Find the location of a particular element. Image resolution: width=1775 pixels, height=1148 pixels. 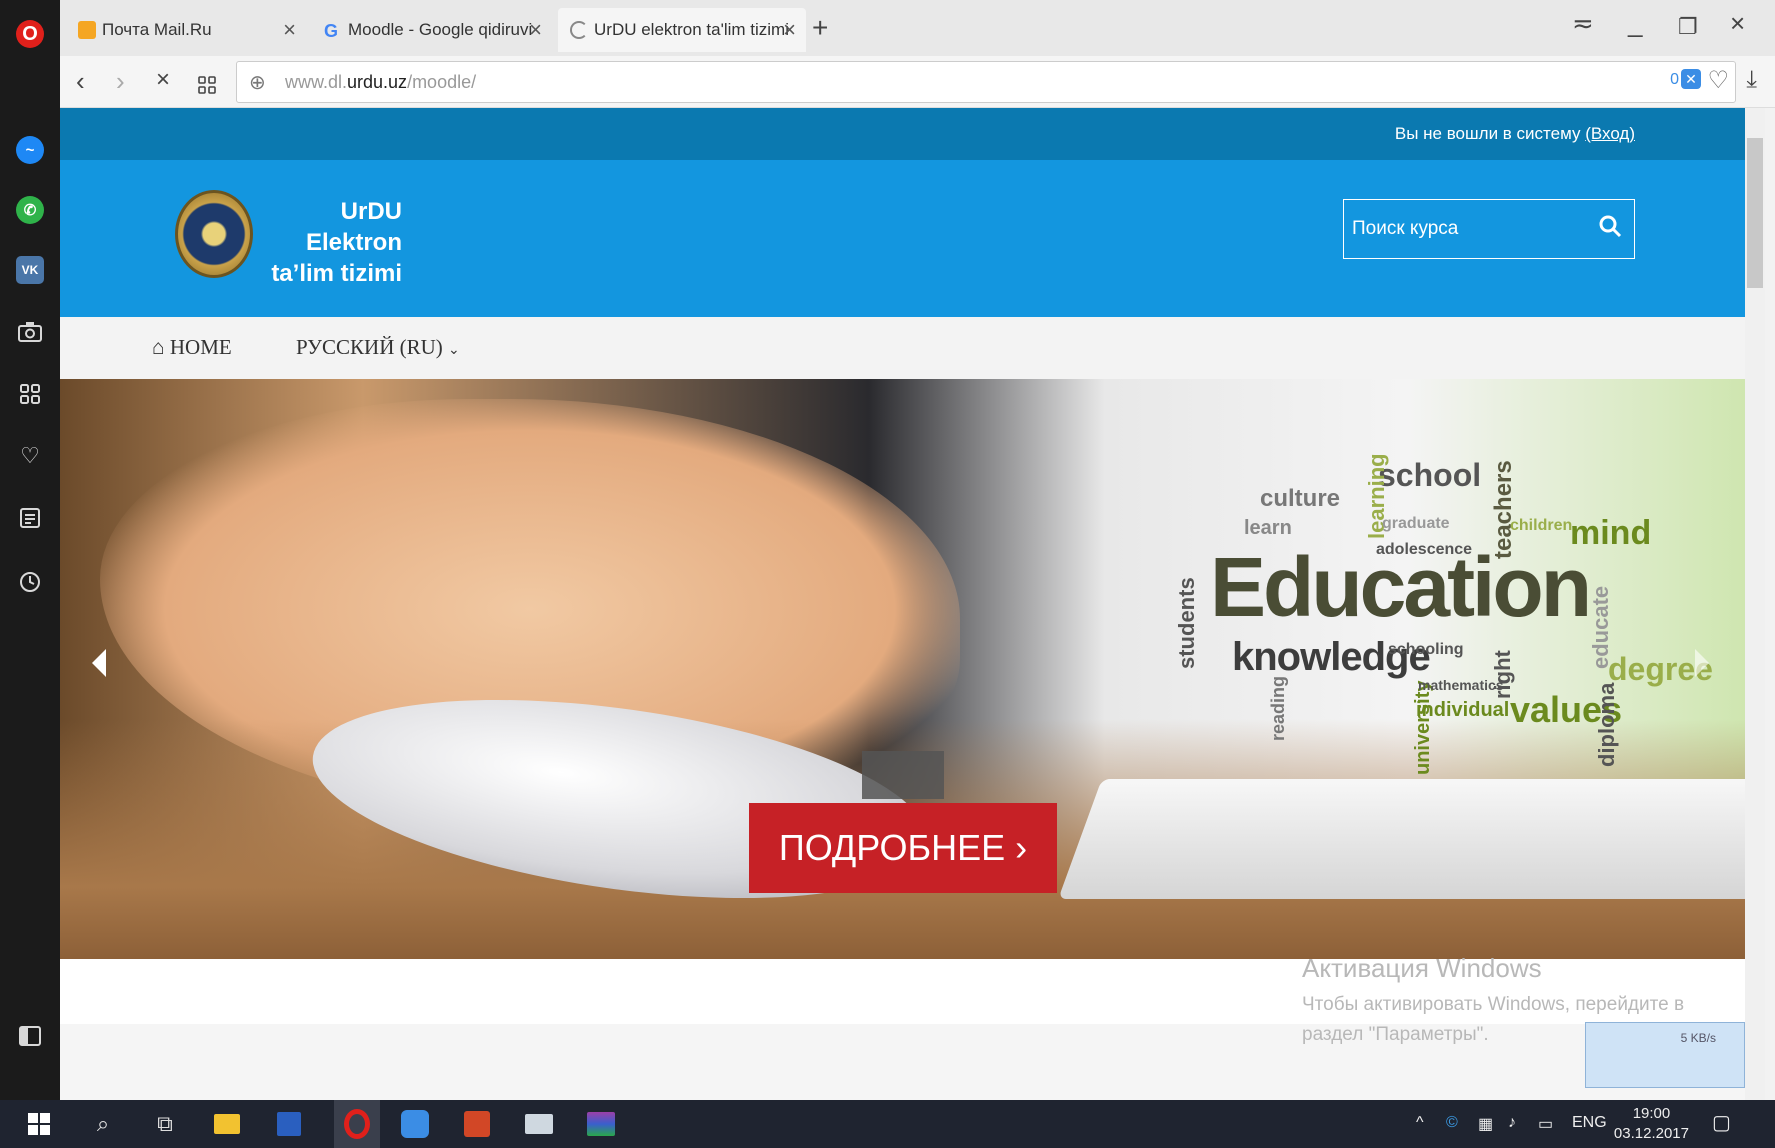

wordcloud-word: right is located at coordinates (1502, 674).